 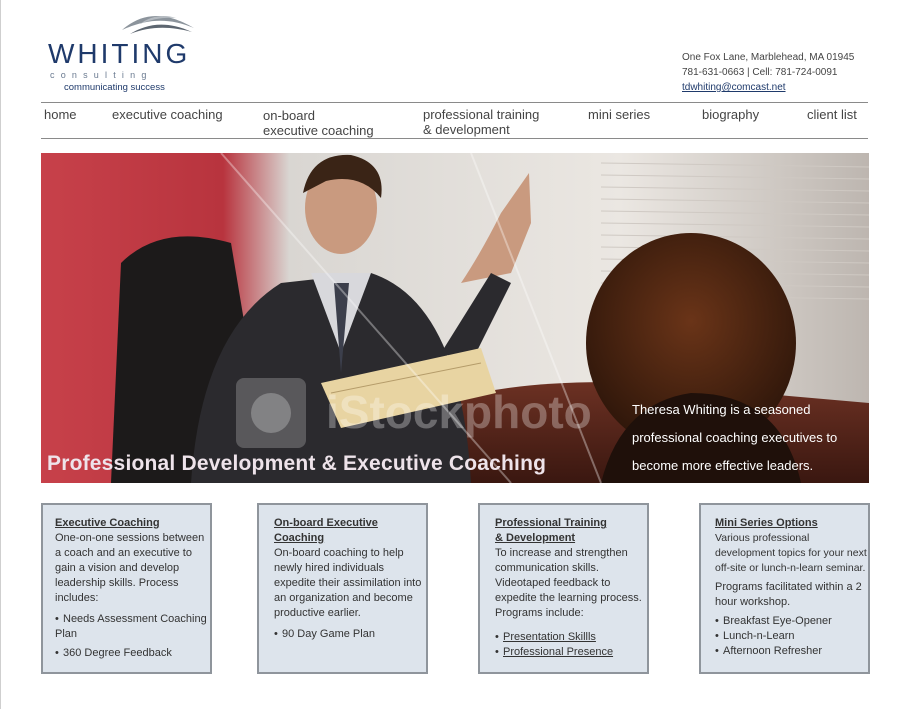 I want to click on list-item: • Professional Presence, so click(x=571, y=652).